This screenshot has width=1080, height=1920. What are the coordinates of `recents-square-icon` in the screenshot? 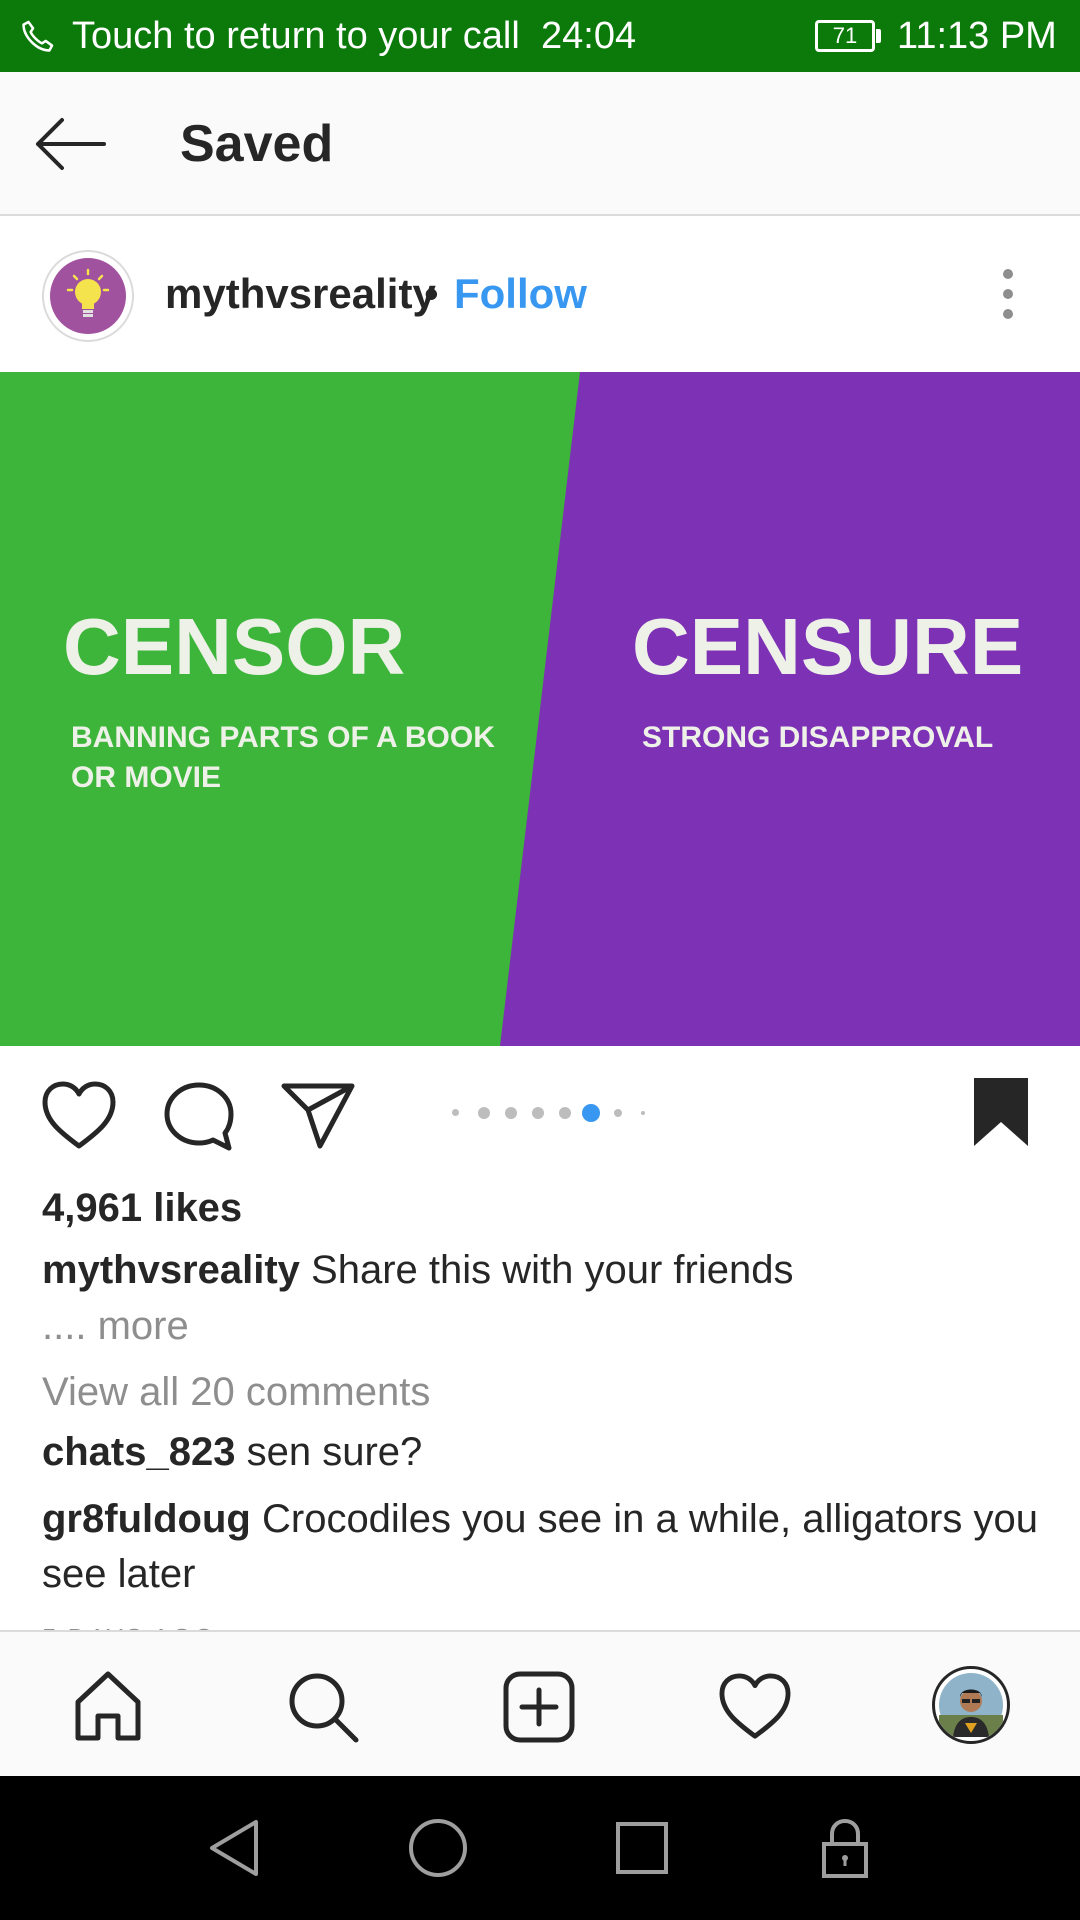 It's located at (642, 1848).